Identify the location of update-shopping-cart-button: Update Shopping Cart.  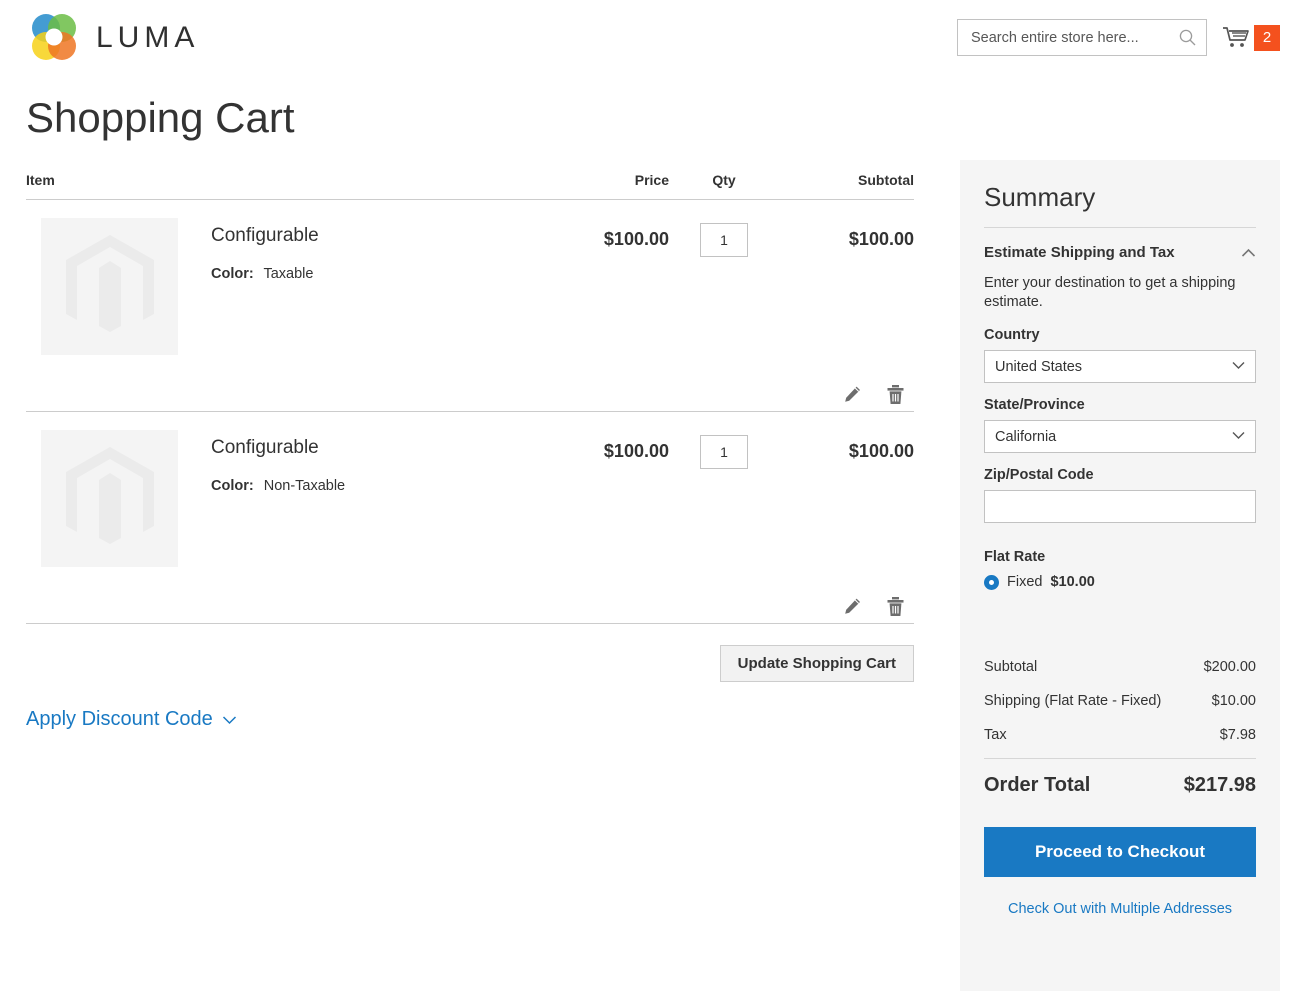
(816, 663).